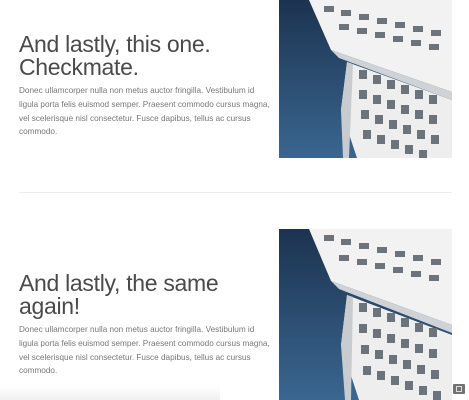 This screenshot has width=469, height=400. Describe the element at coordinates (235, 192) in the screenshot. I see `featurette-divider` at that location.